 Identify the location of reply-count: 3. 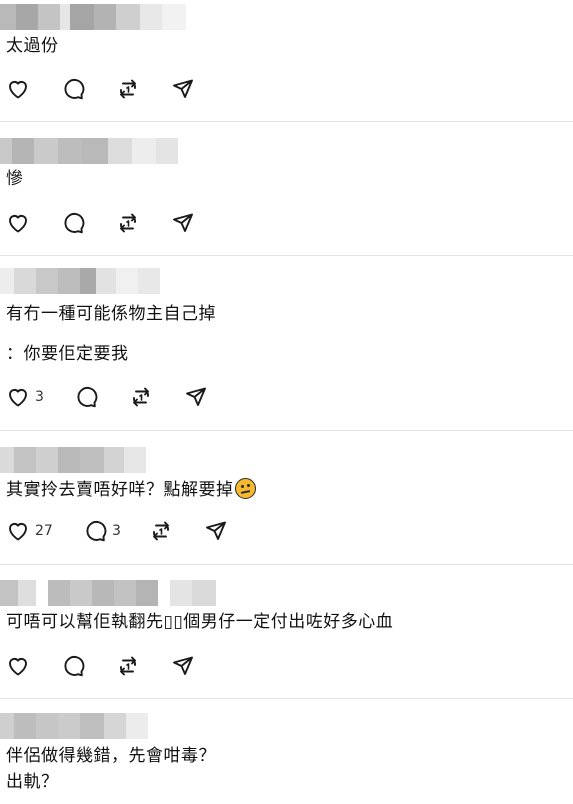
(116, 531).